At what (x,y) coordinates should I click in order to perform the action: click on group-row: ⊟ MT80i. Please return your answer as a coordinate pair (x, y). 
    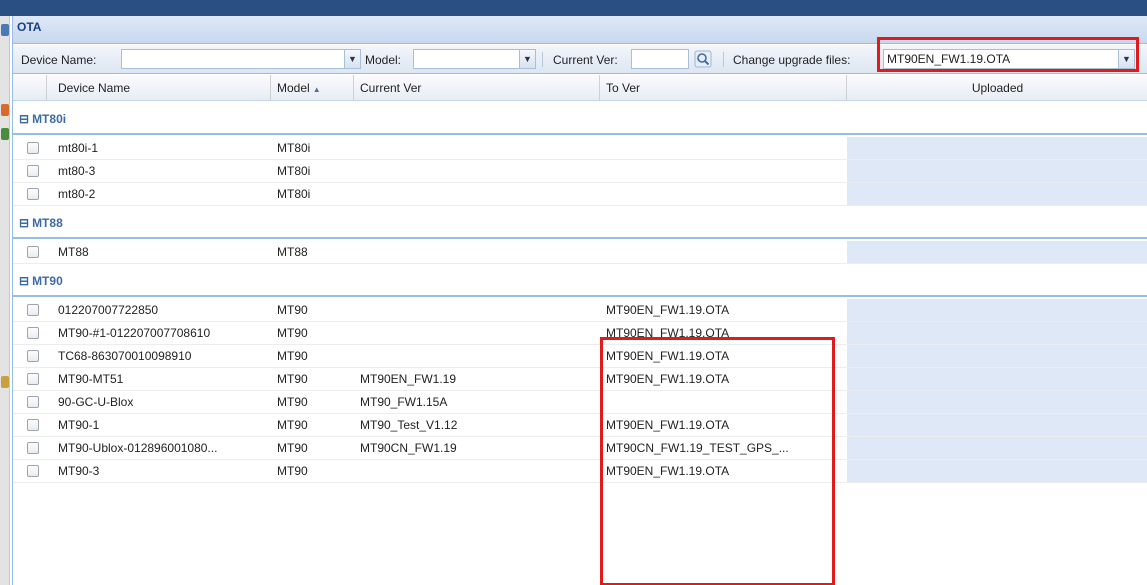
    Looking at the image, I should click on (580, 118).